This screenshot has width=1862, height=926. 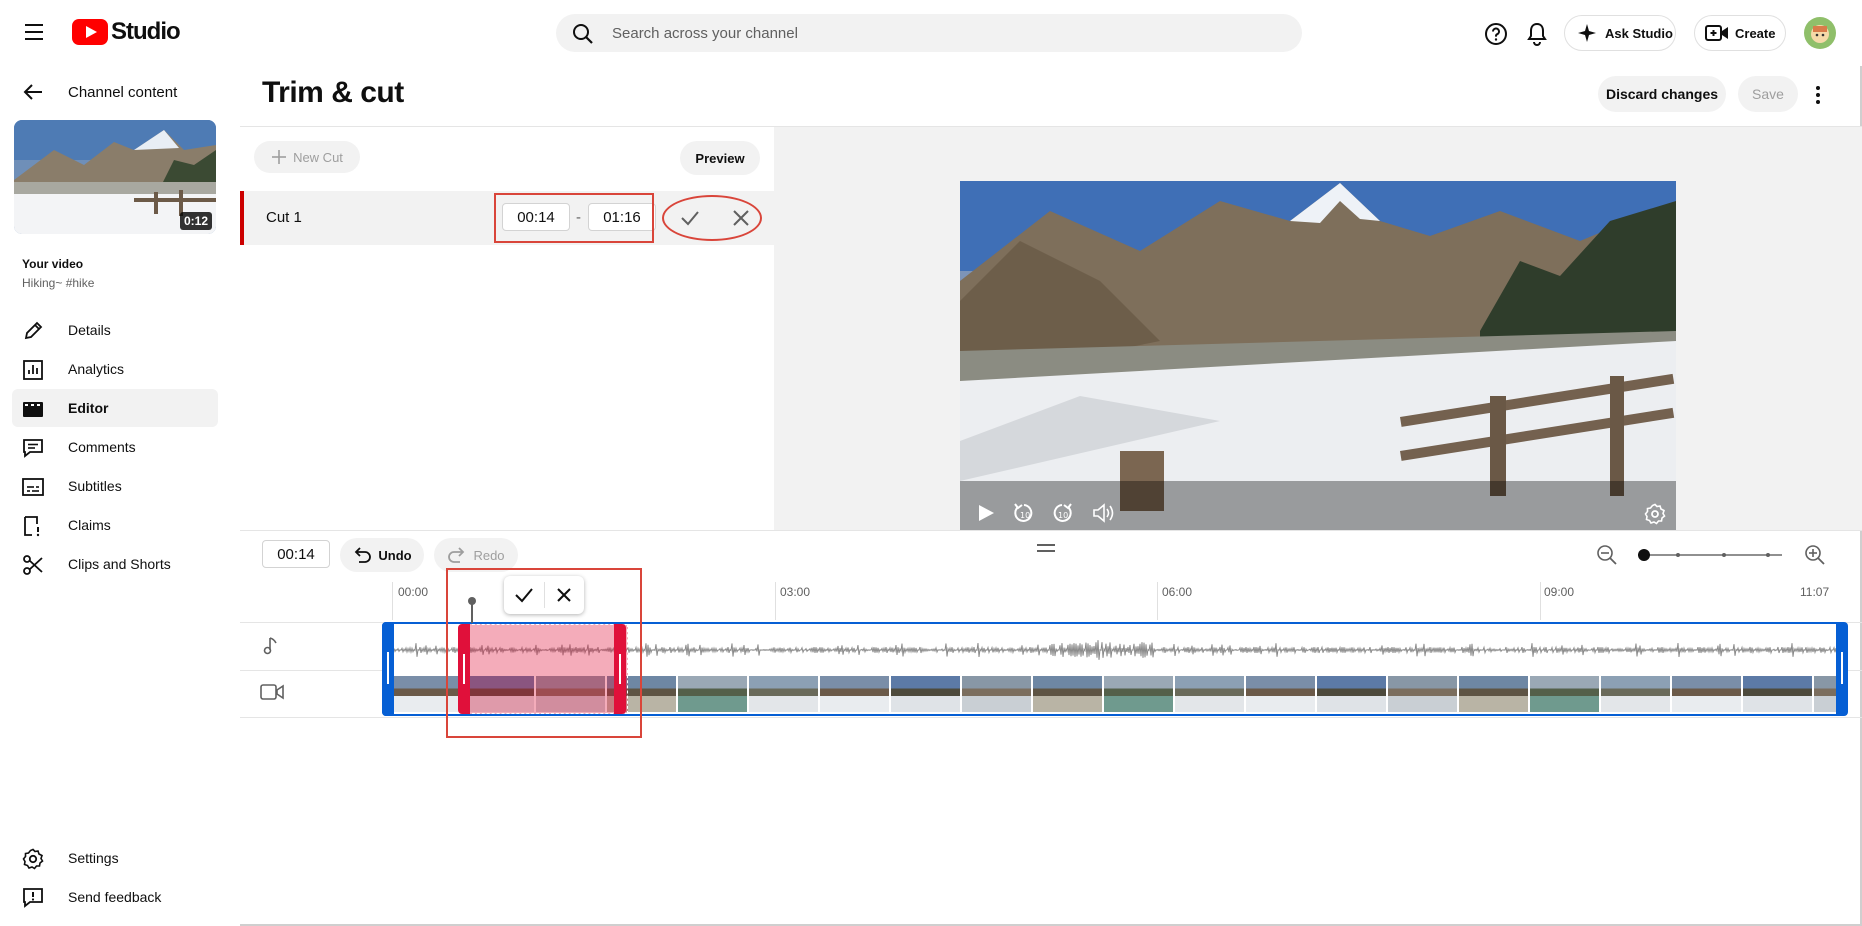 What do you see at coordinates (115, 408) in the screenshot?
I see `sidebar-item-editor: Editor` at bounding box center [115, 408].